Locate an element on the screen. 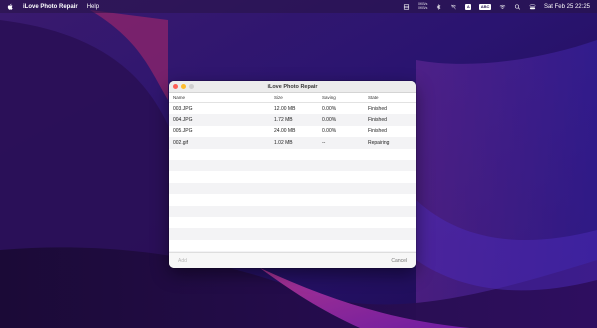 This screenshot has height=328, width=597. column-header-size: Size is located at coordinates (298, 97).